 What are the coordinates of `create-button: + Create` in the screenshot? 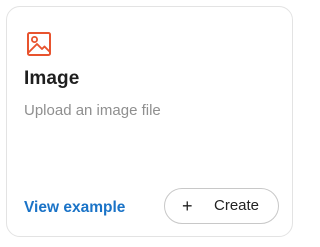 It's located at (221, 206).